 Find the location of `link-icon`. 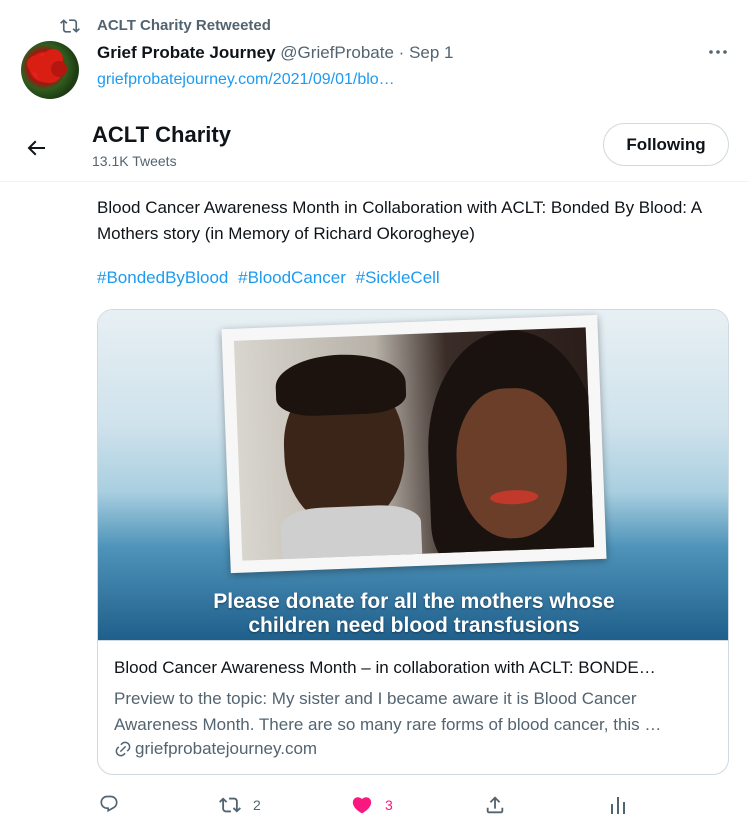

link-icon is located at coordinates (123, 749).